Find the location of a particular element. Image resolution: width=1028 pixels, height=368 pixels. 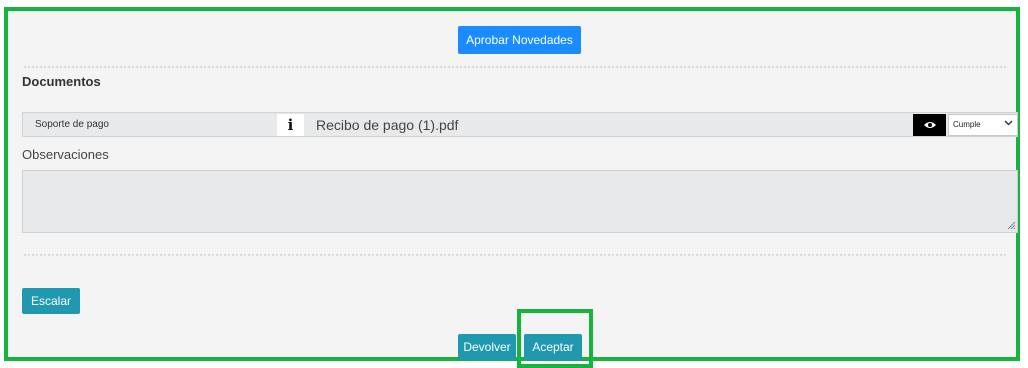

view-document-button is located at coordinates (929, 125).